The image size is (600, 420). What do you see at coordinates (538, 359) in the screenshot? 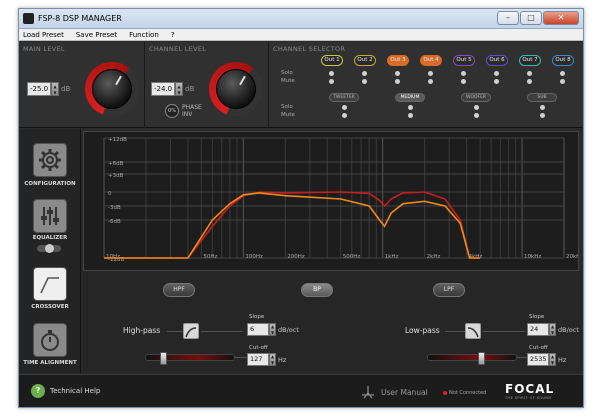
I see `lp-cutoff-value: 2535` at bounding box center [538, 359].